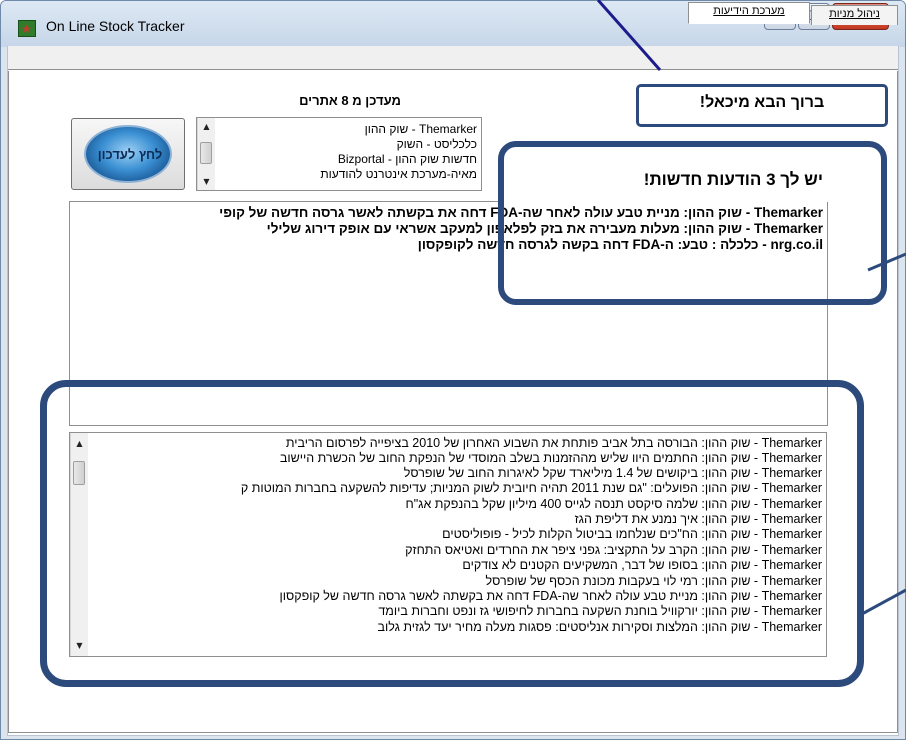 The width and height of the screenshot is (906, 740). What do you see at coordinates (883, 602) in the screenshot?
I see `pointer-line-bottom` at bounding box center [883, 602].